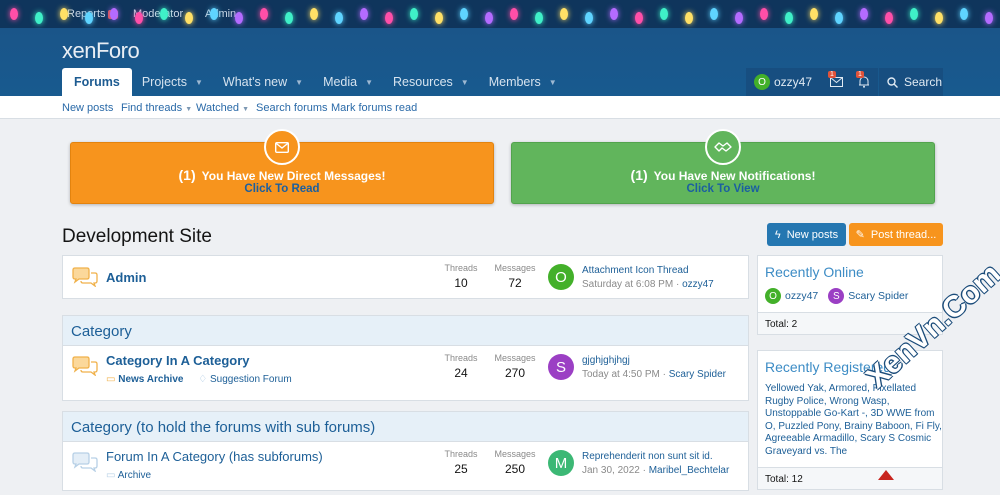 The image size is (1000, 495). I want to click on site-logo: xenForo, so click(101, 51).